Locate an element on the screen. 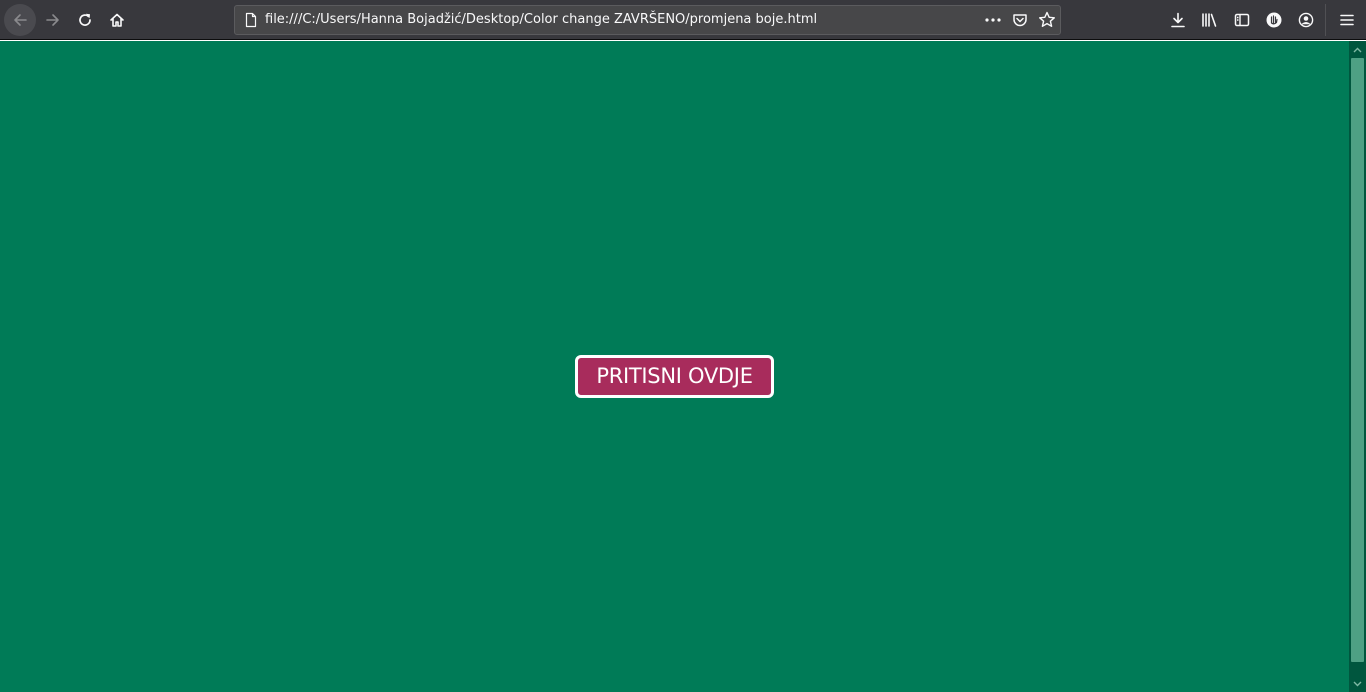 Image resolution: width=1366 pixels, height=692 pixels. hamburger-menu-icon is located at coordinates (1347, 20).